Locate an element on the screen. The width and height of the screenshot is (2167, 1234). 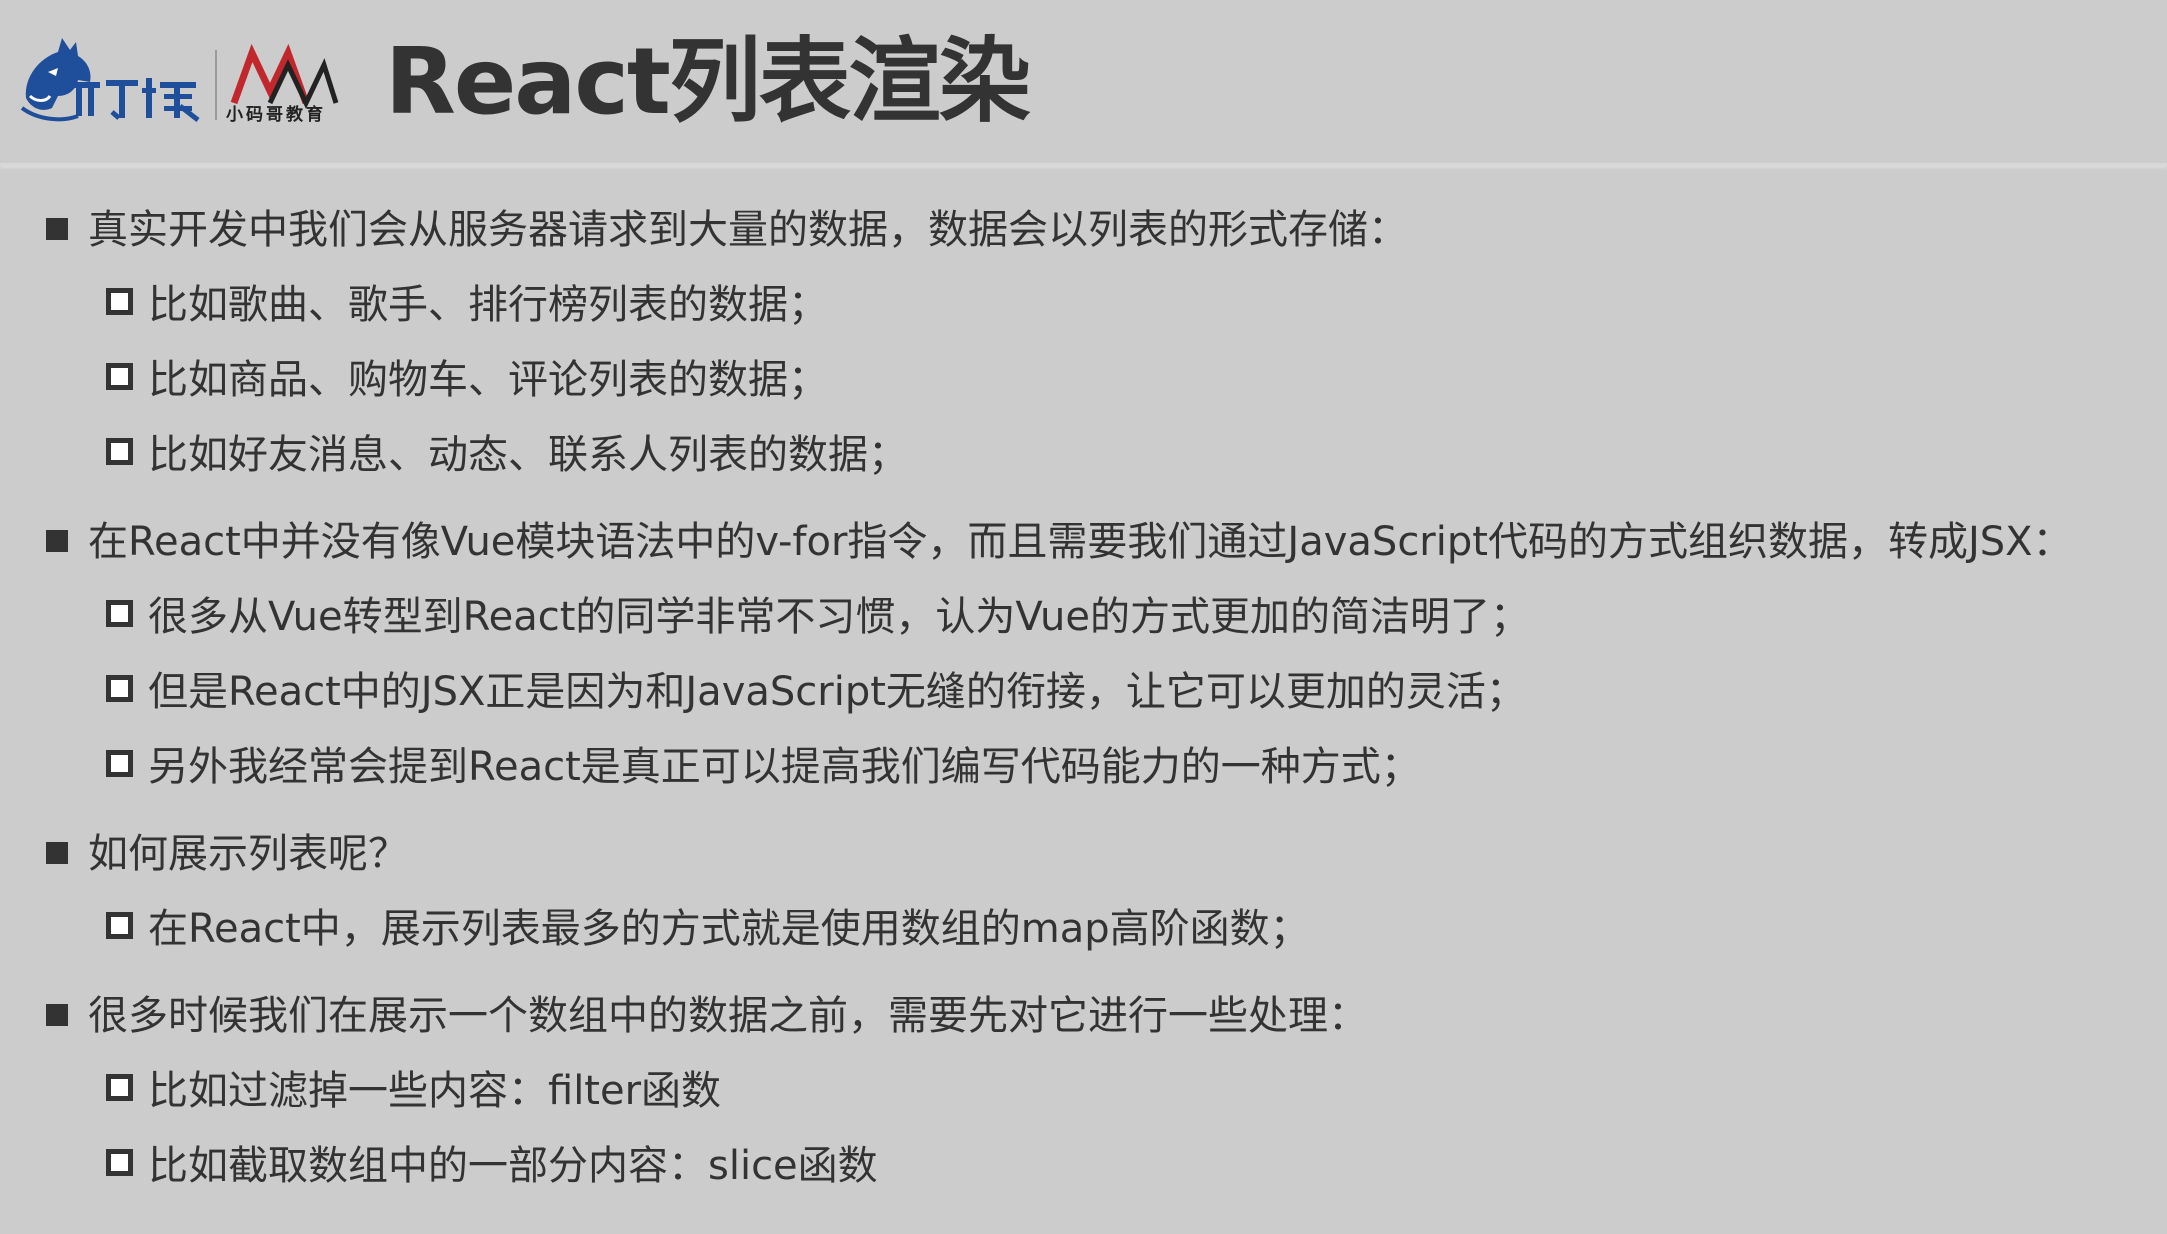
sub-list-item: 在React中，展示列表最多的方式就是使用数组的map高阶函数； is located at coordinates (708, 929).